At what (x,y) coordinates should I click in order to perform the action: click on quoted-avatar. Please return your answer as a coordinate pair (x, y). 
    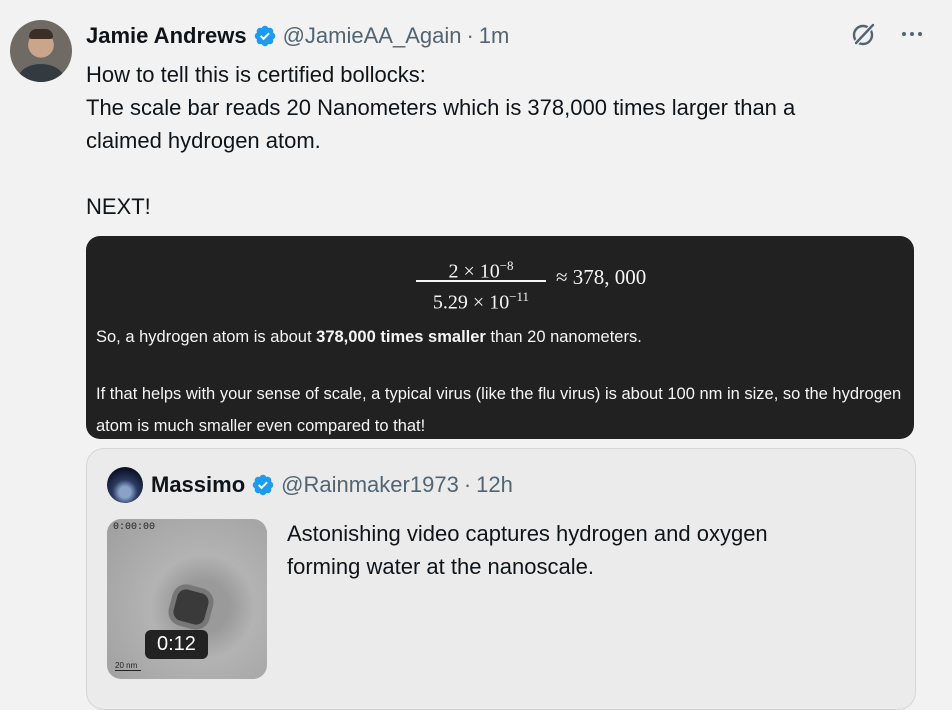
    Looking at the image, I should click on (125, 485).